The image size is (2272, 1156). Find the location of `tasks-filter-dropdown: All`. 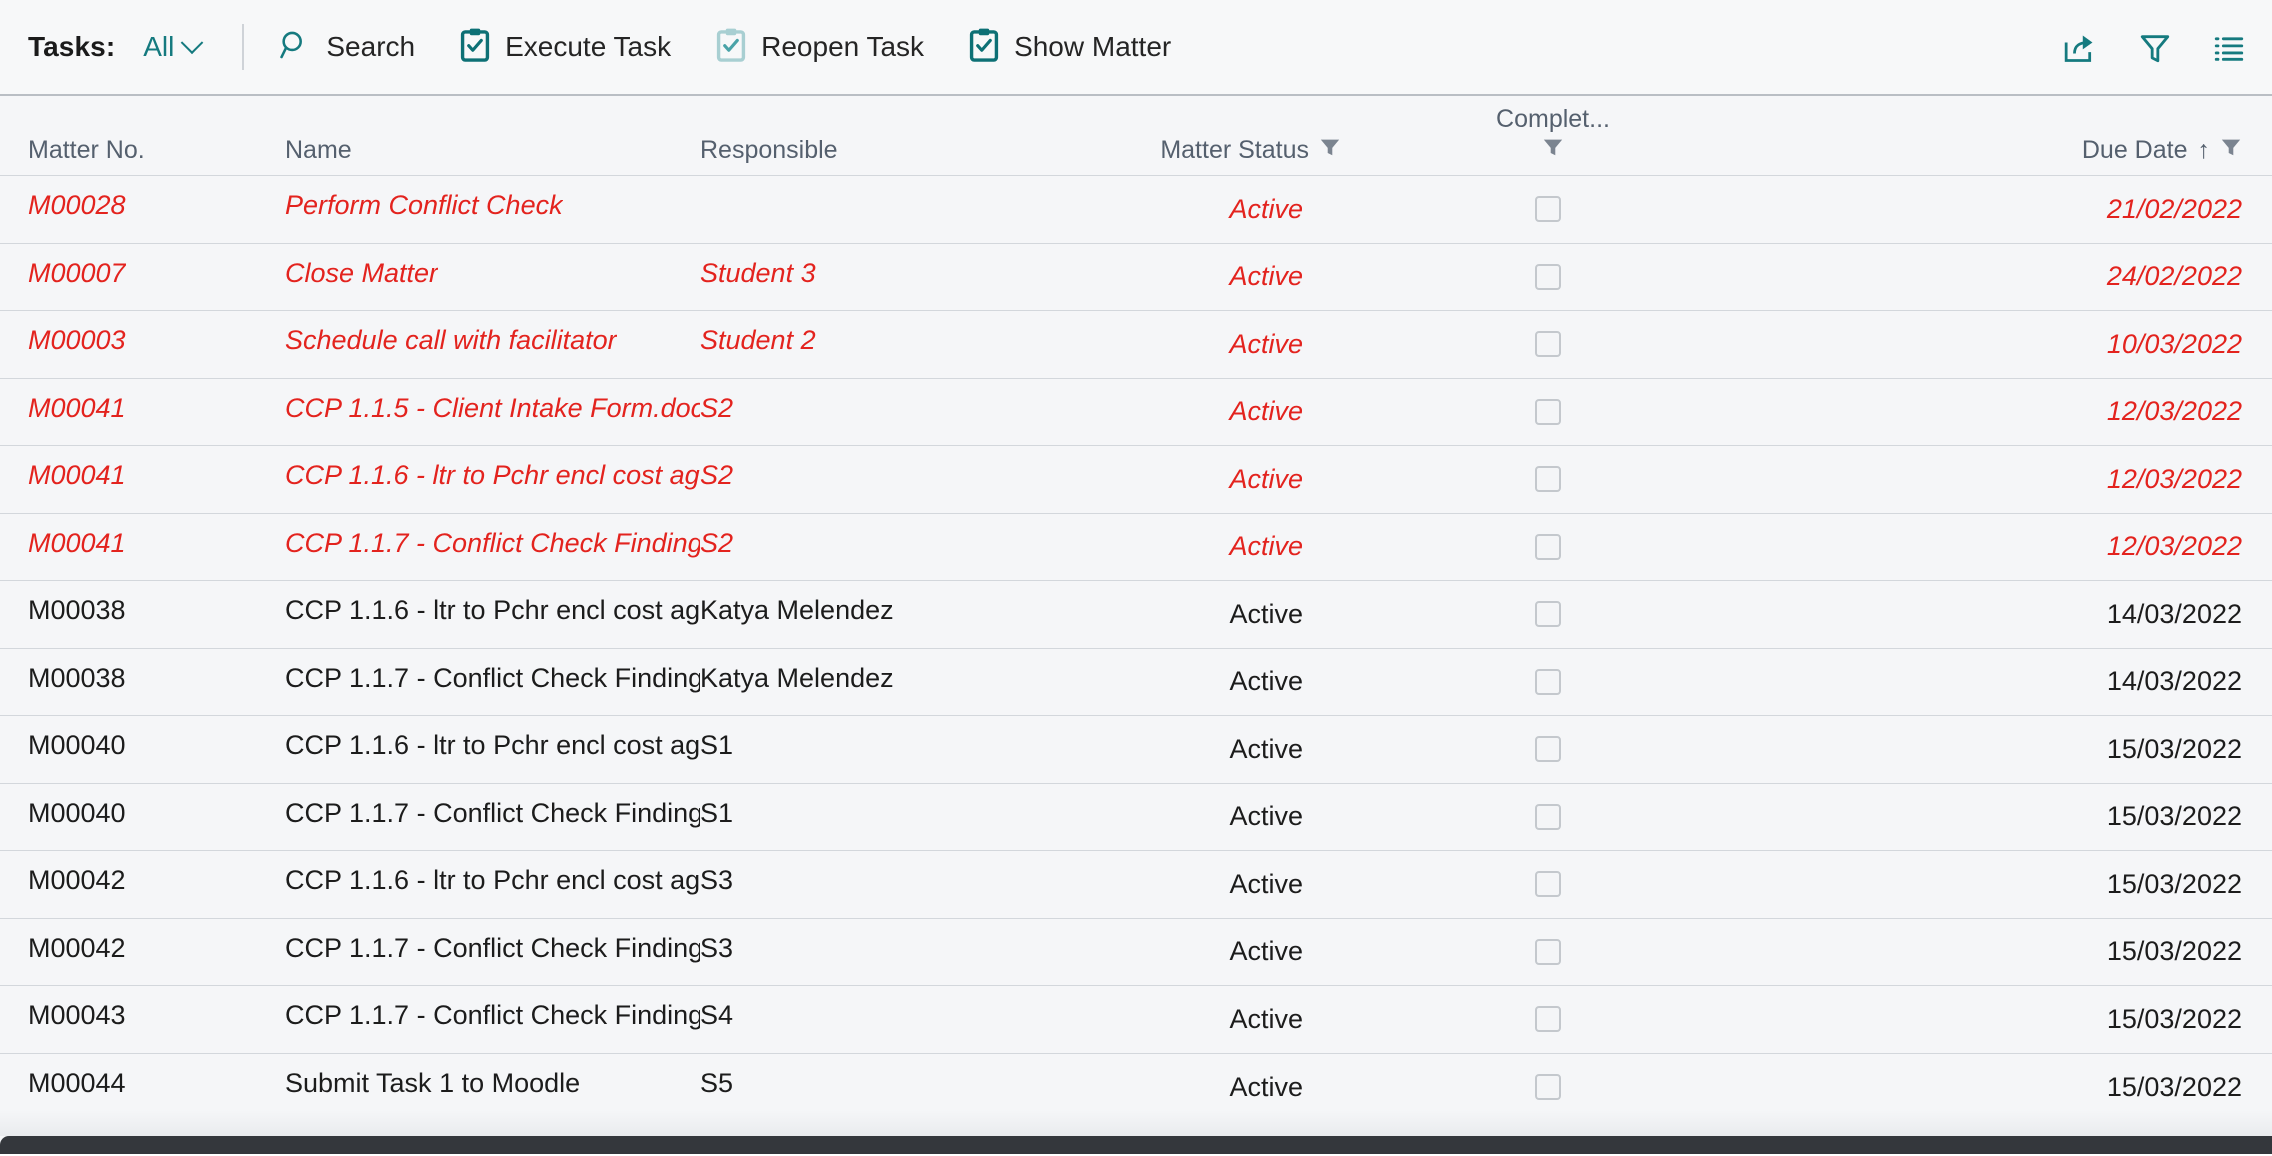

tasks-filter-dropdown: All is located at coordinates (173, 47).